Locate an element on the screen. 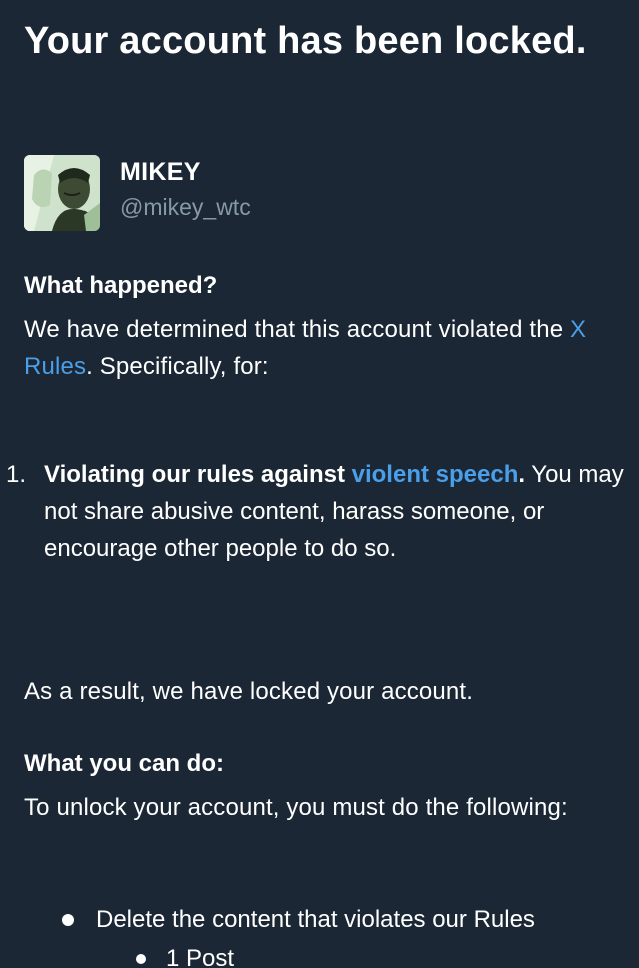 This screenshot has width=639, height=968. list-item: 1 Post is located at coordinates (185, 954).